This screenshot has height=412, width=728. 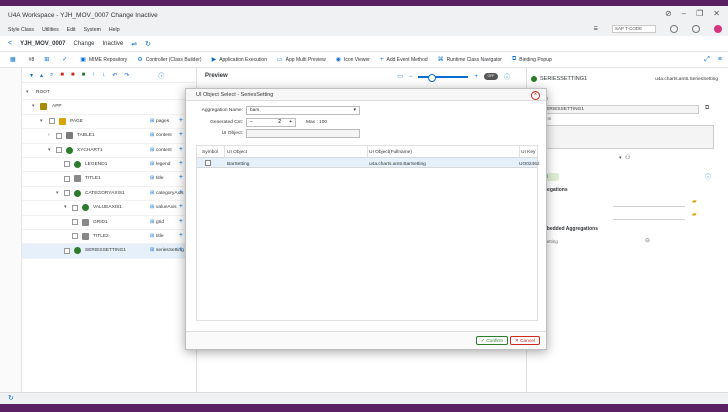 I want to click on tree-row: TITLE2 ⊞ title +, so click(x=109, y=237).